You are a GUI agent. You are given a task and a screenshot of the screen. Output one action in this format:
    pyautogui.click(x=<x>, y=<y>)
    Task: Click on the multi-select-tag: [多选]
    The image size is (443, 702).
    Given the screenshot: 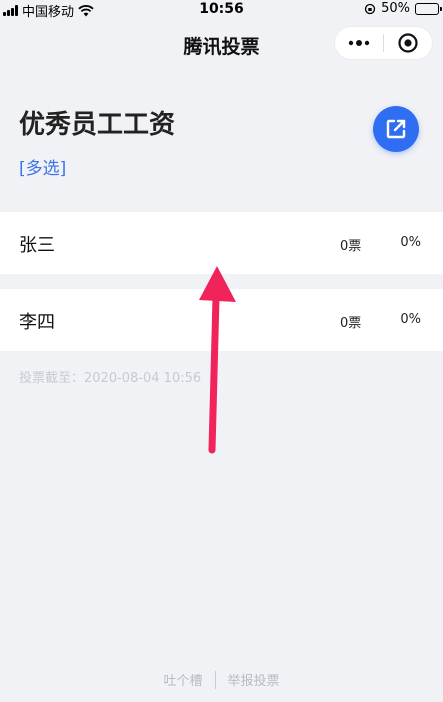 What is the action you would take?
    pyautogui.click(x=43, y=169)
    